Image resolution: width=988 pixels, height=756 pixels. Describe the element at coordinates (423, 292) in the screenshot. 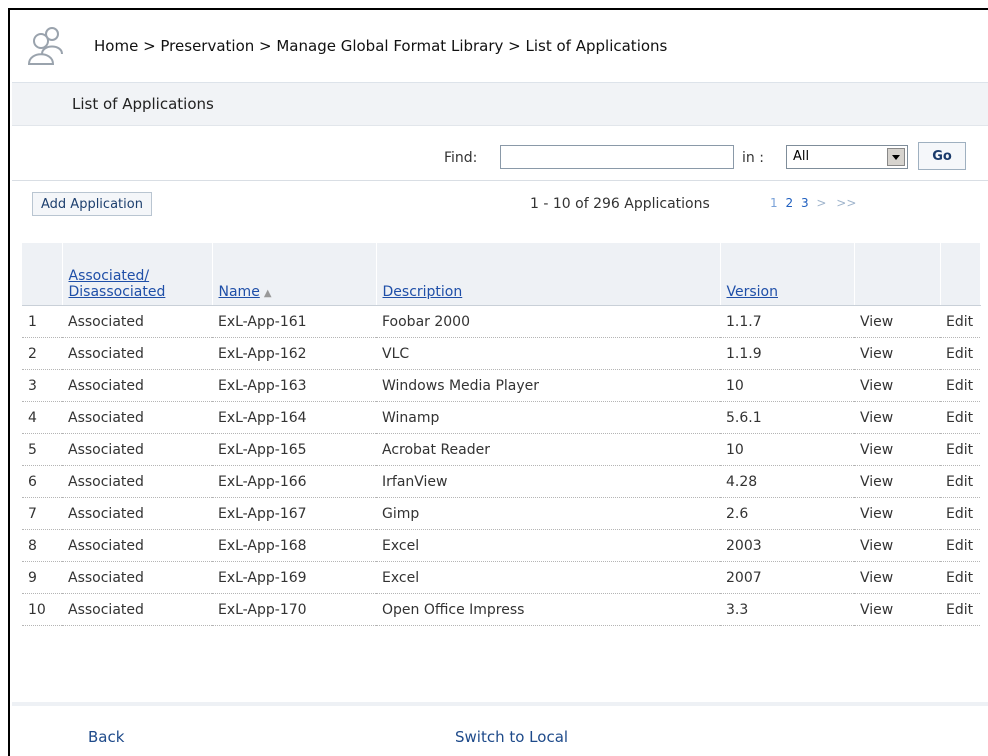

I see `sort-description-link: Description` at that location.